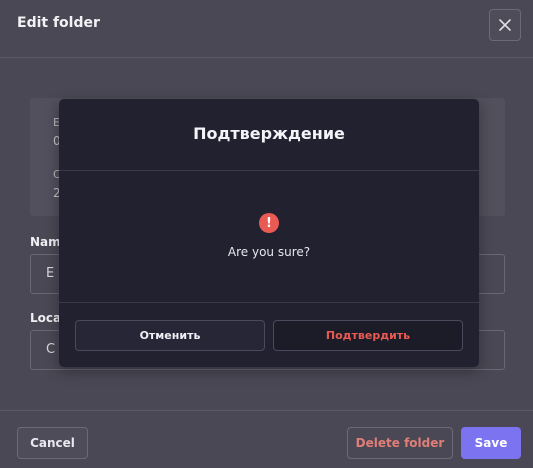 The width and height of the screenshot is (533, 468). I want to click on exclamation-icon: !, so click(269, 223).